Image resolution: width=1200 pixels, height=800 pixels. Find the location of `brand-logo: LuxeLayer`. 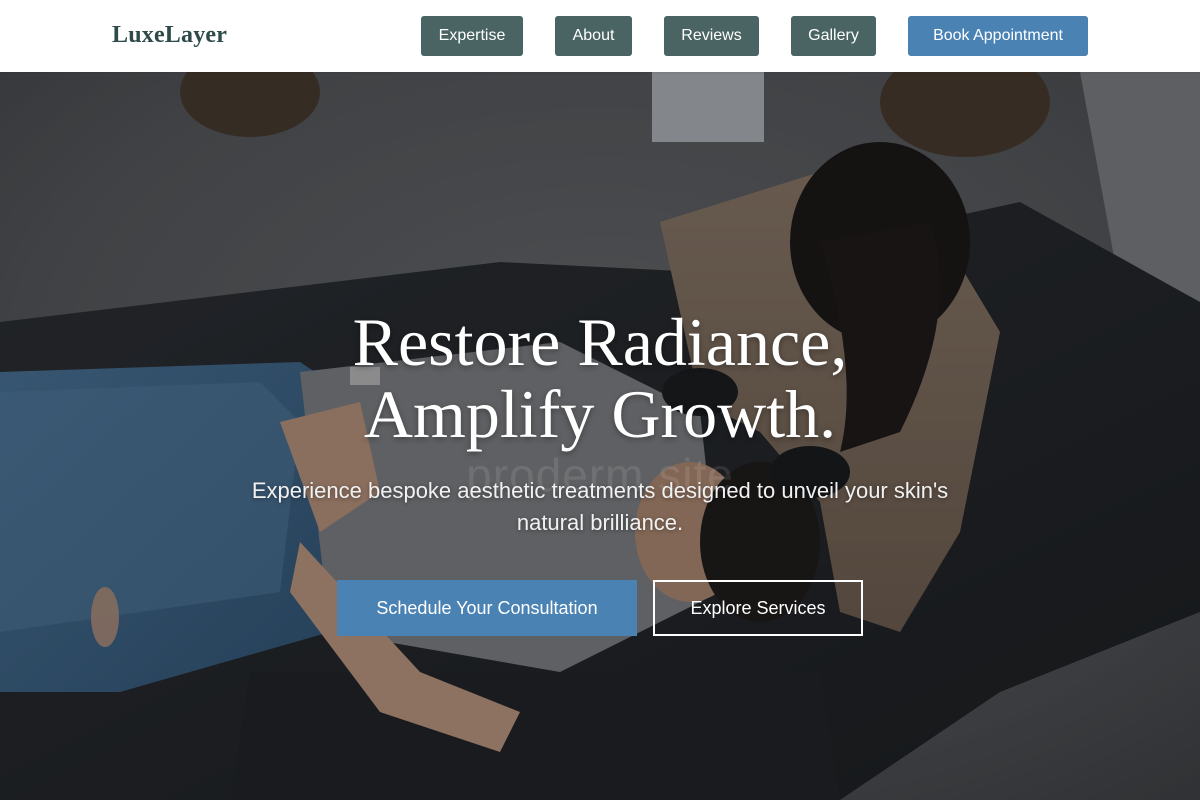

brand-logo: LuxeLayer is located at coordinates (169, 35).